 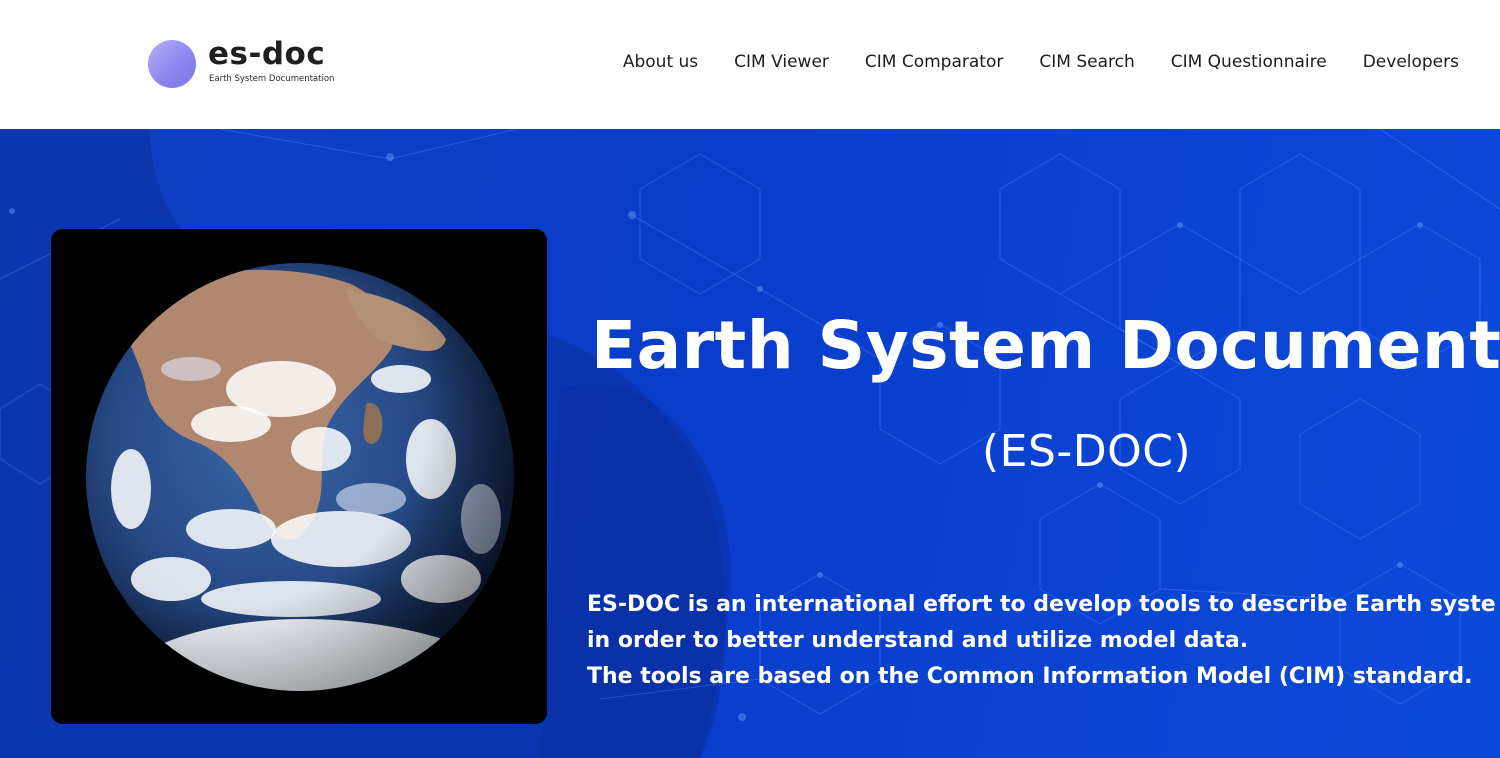 I want to click on nav-cim-viewer: CIM Viewer, so click(x=781, y=62).